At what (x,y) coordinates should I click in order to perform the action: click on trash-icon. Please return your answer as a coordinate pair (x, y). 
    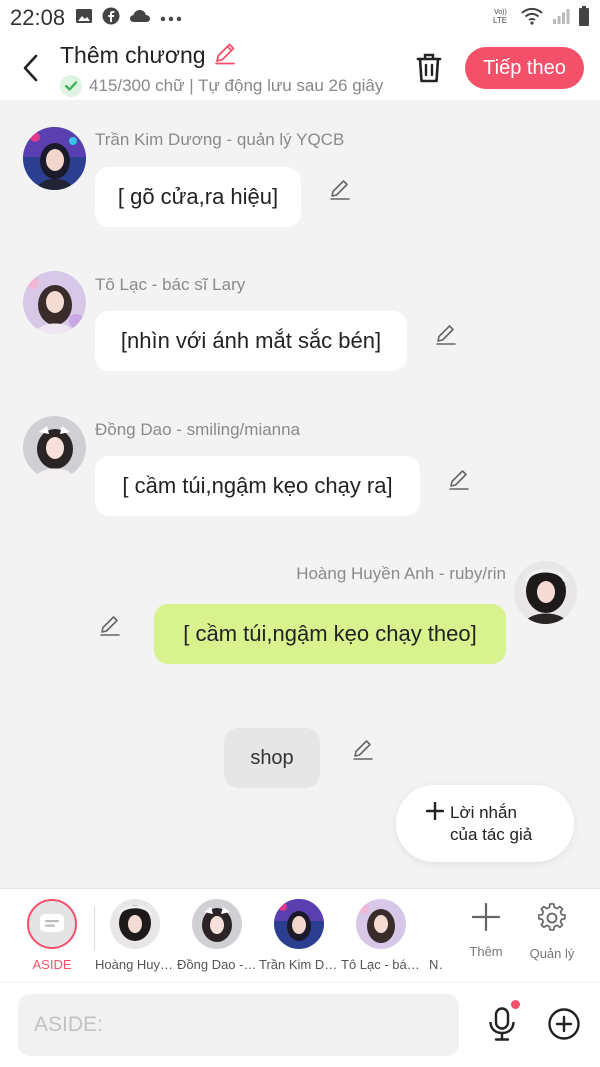
    Looking at the image, I should click on (429, 68).